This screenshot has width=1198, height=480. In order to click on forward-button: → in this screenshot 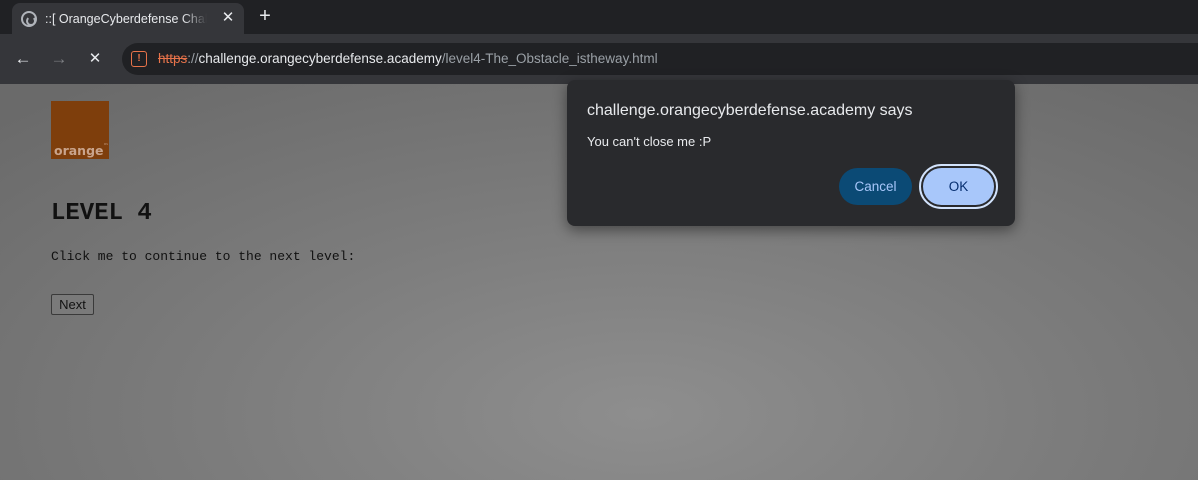, I will do `click(59, 59)`.